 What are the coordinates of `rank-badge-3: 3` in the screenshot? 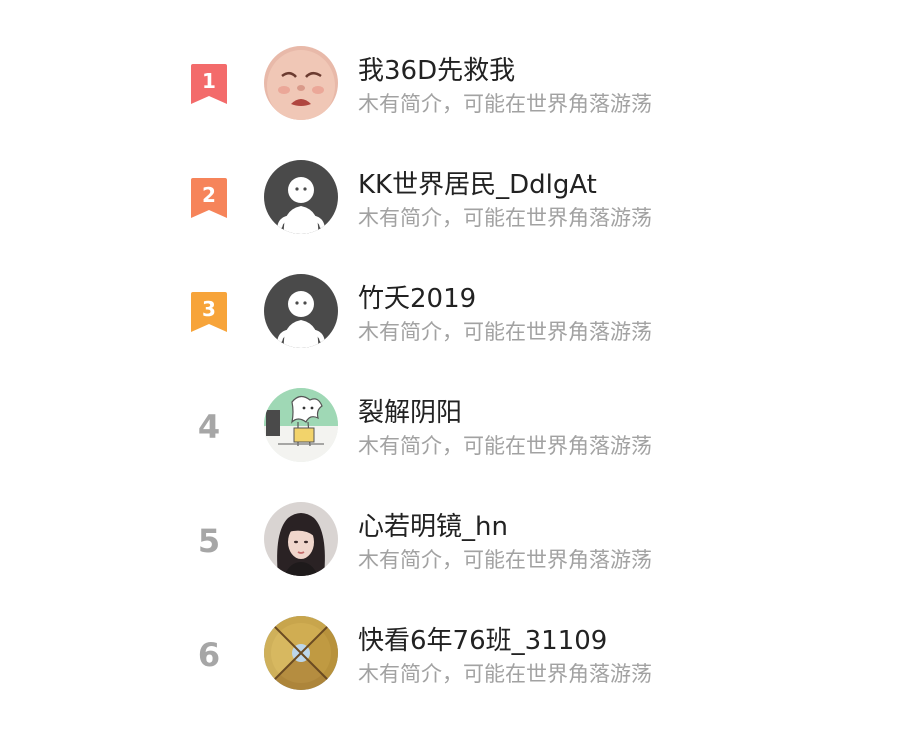 It's located at (209, 313).